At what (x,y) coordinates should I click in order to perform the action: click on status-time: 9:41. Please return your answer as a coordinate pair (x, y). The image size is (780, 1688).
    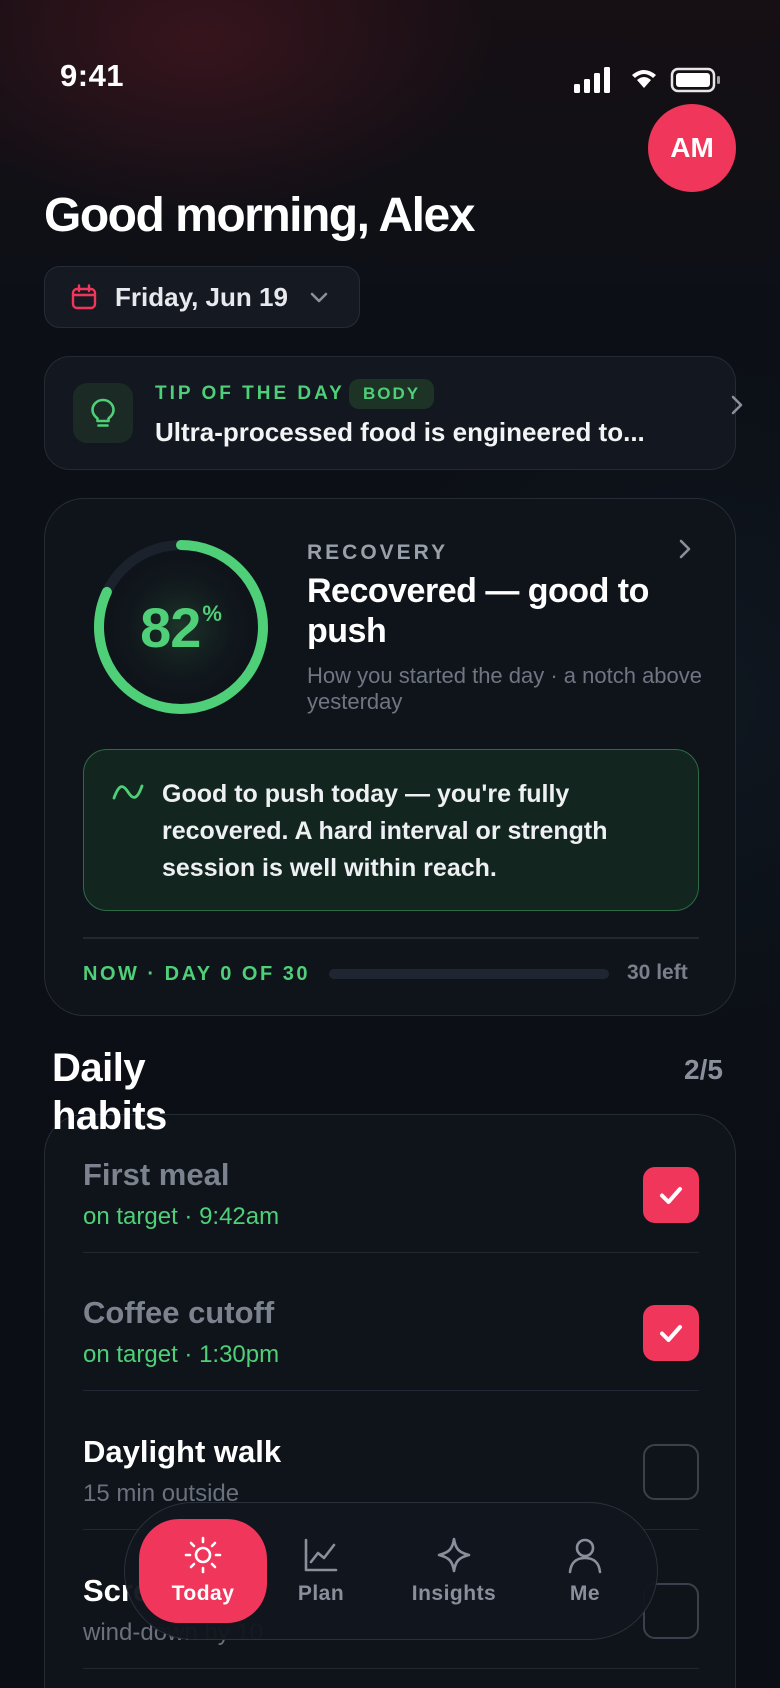
    Looking at the image, I should click on (92, 75).